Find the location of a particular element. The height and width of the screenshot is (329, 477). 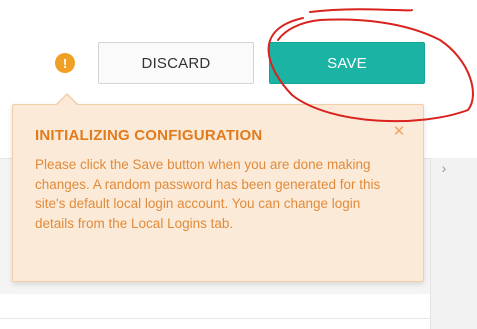

popover-arrow-fill is located at coordinates (67, 100).